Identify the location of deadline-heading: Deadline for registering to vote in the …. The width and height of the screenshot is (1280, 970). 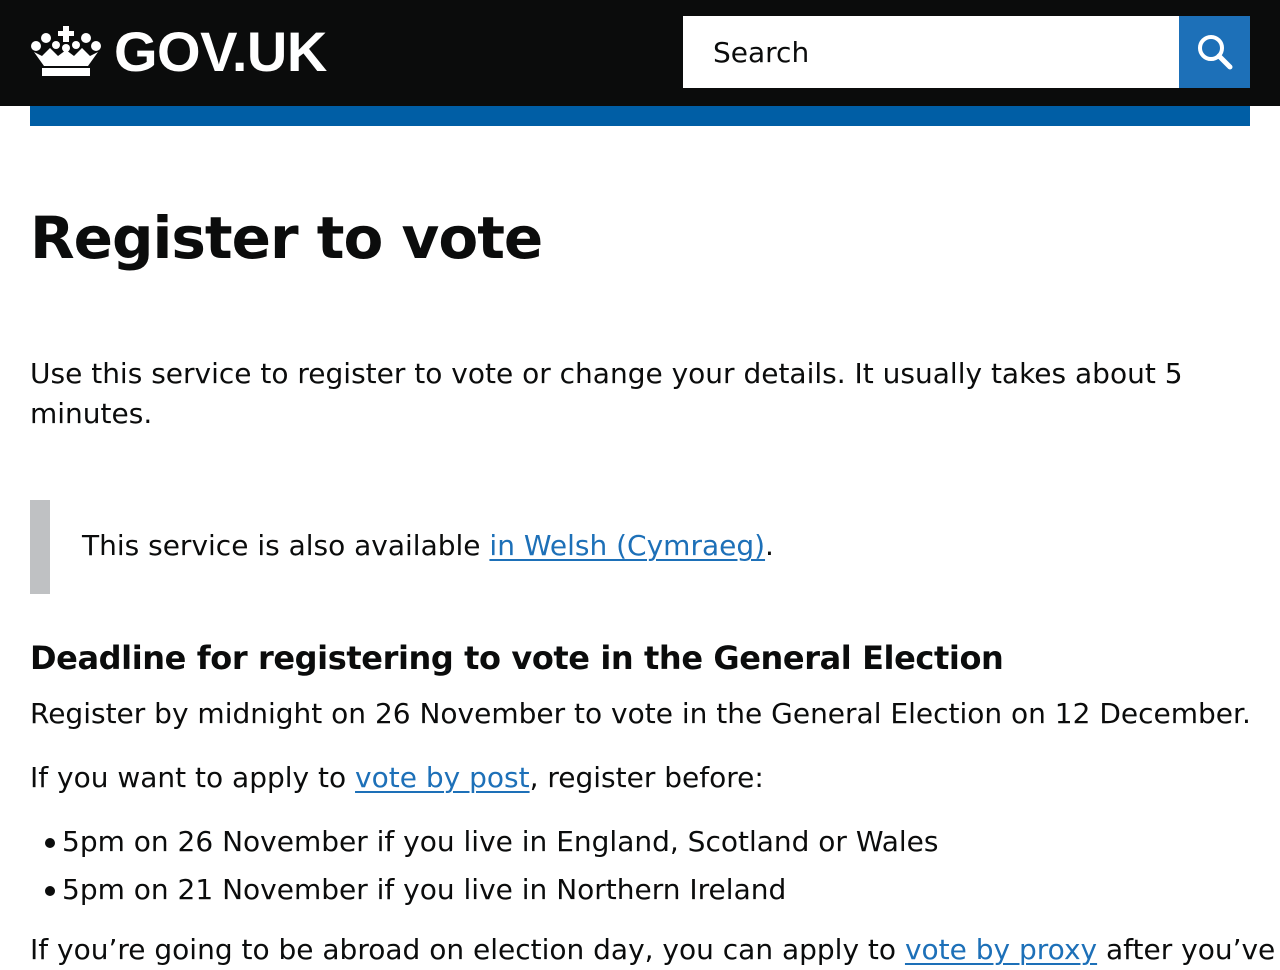
(517, 658).